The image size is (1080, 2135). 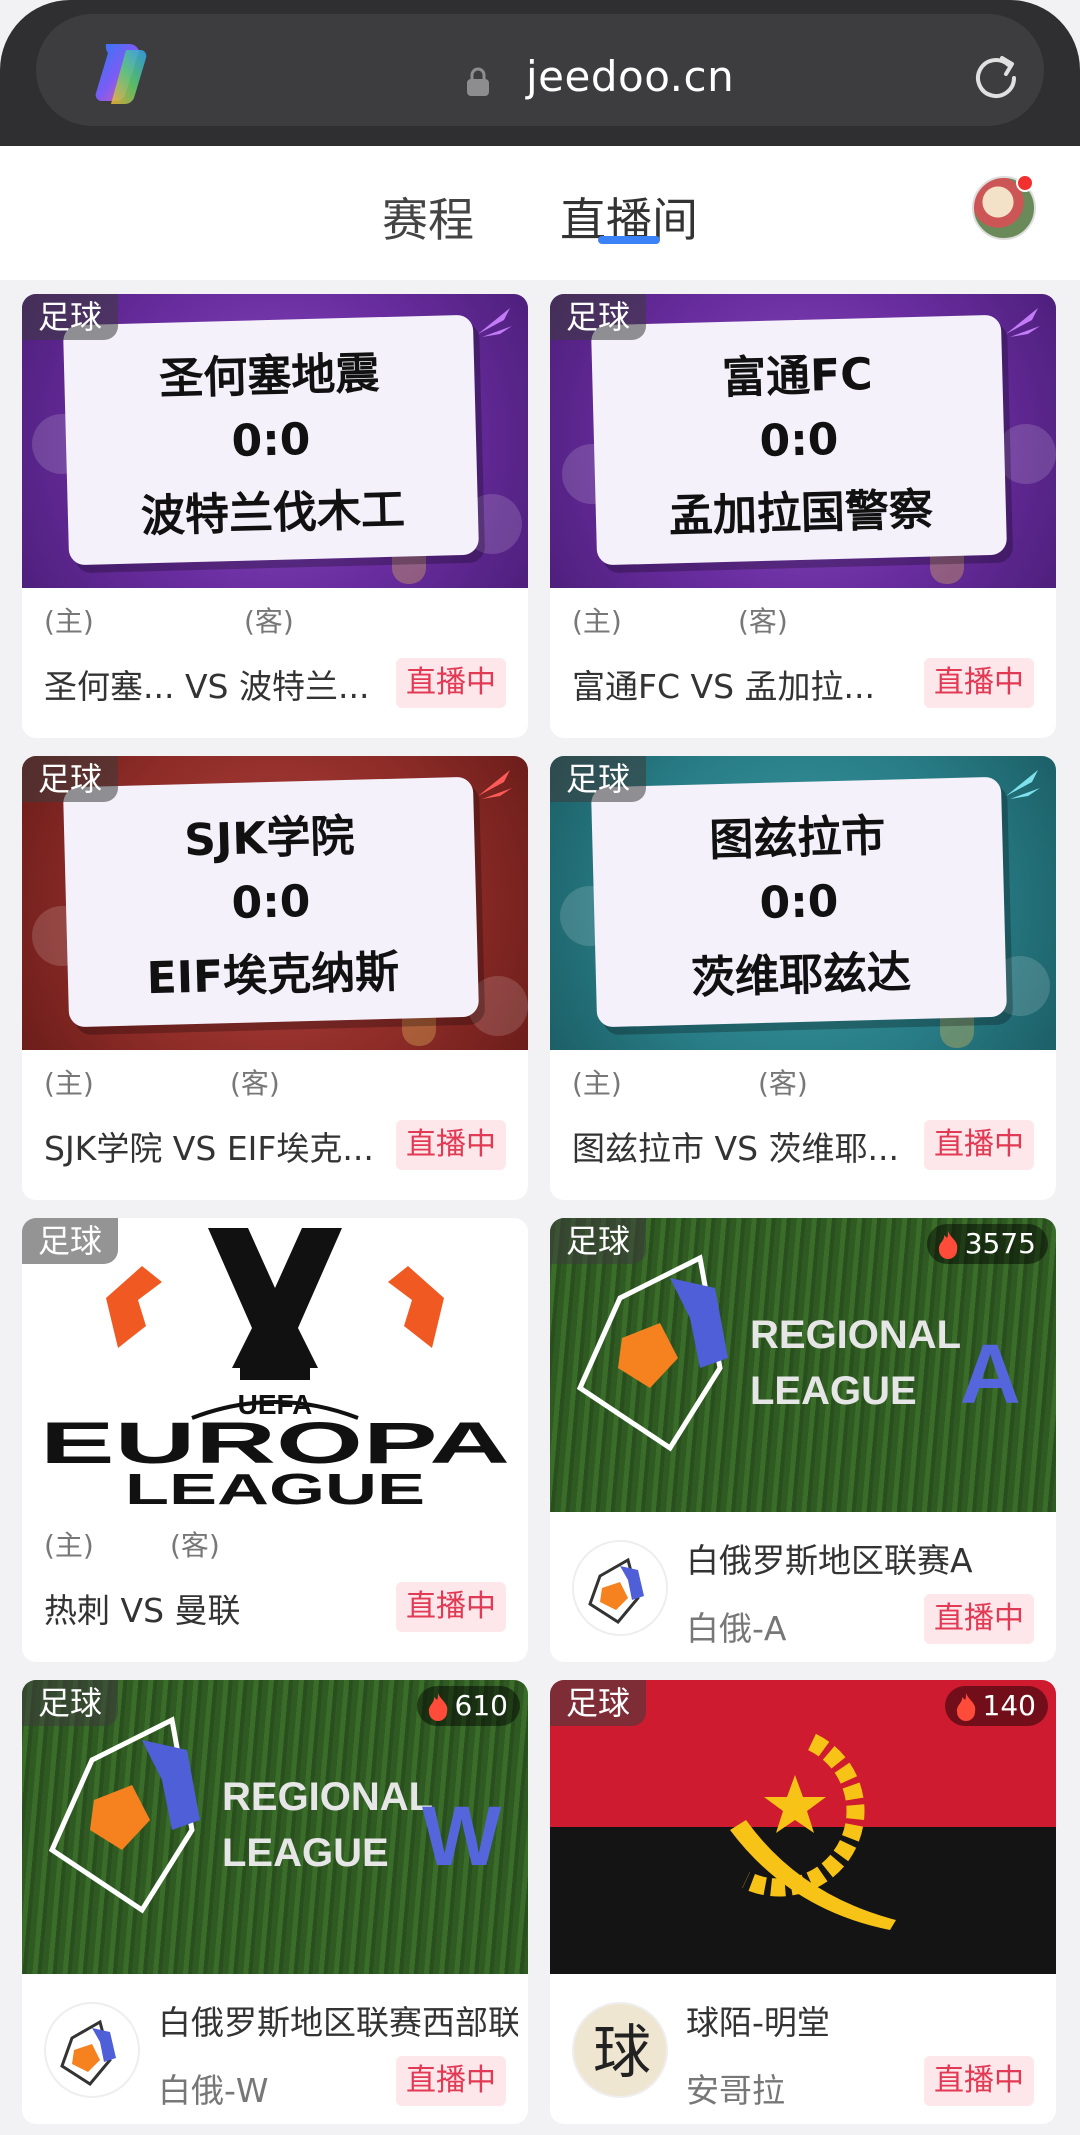 What do you see at coordinates (213, 2090) in the screenshot?
I see `room-subtitle: 白俄-W` at bounding box center [213, 2090].